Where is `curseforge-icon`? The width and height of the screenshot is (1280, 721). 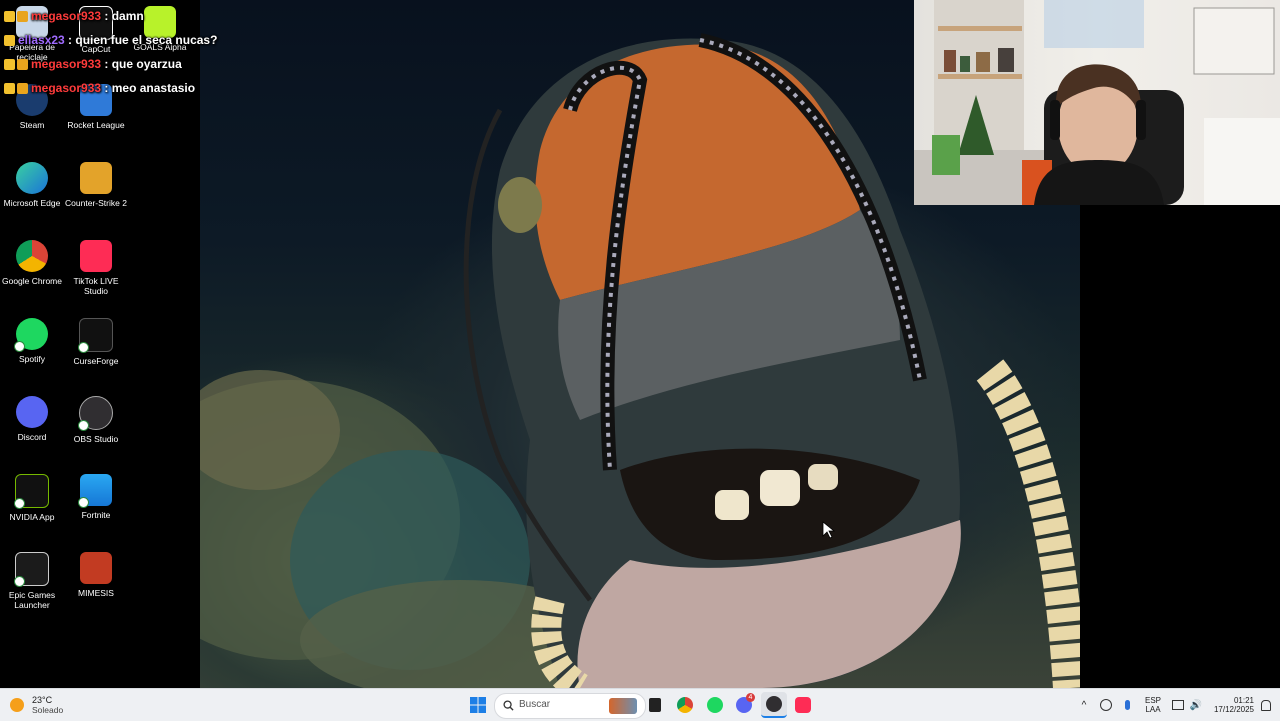 curseforge-icon is located at coordinates (95, 335).